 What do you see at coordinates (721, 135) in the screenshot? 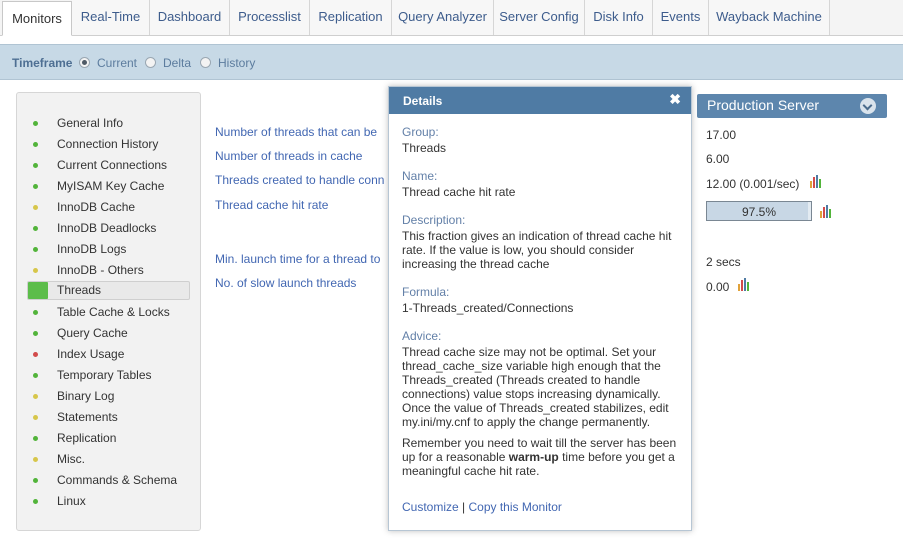
I see `metric-value-max-threads: 17.00` at bounding box center [721, 135].